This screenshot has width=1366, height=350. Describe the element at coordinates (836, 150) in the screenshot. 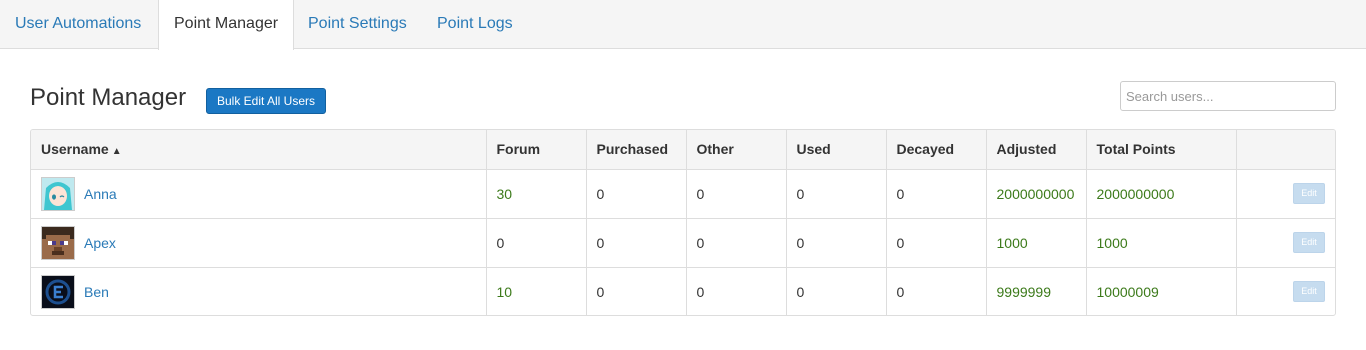

I see `column-header-used: Used` at that location.